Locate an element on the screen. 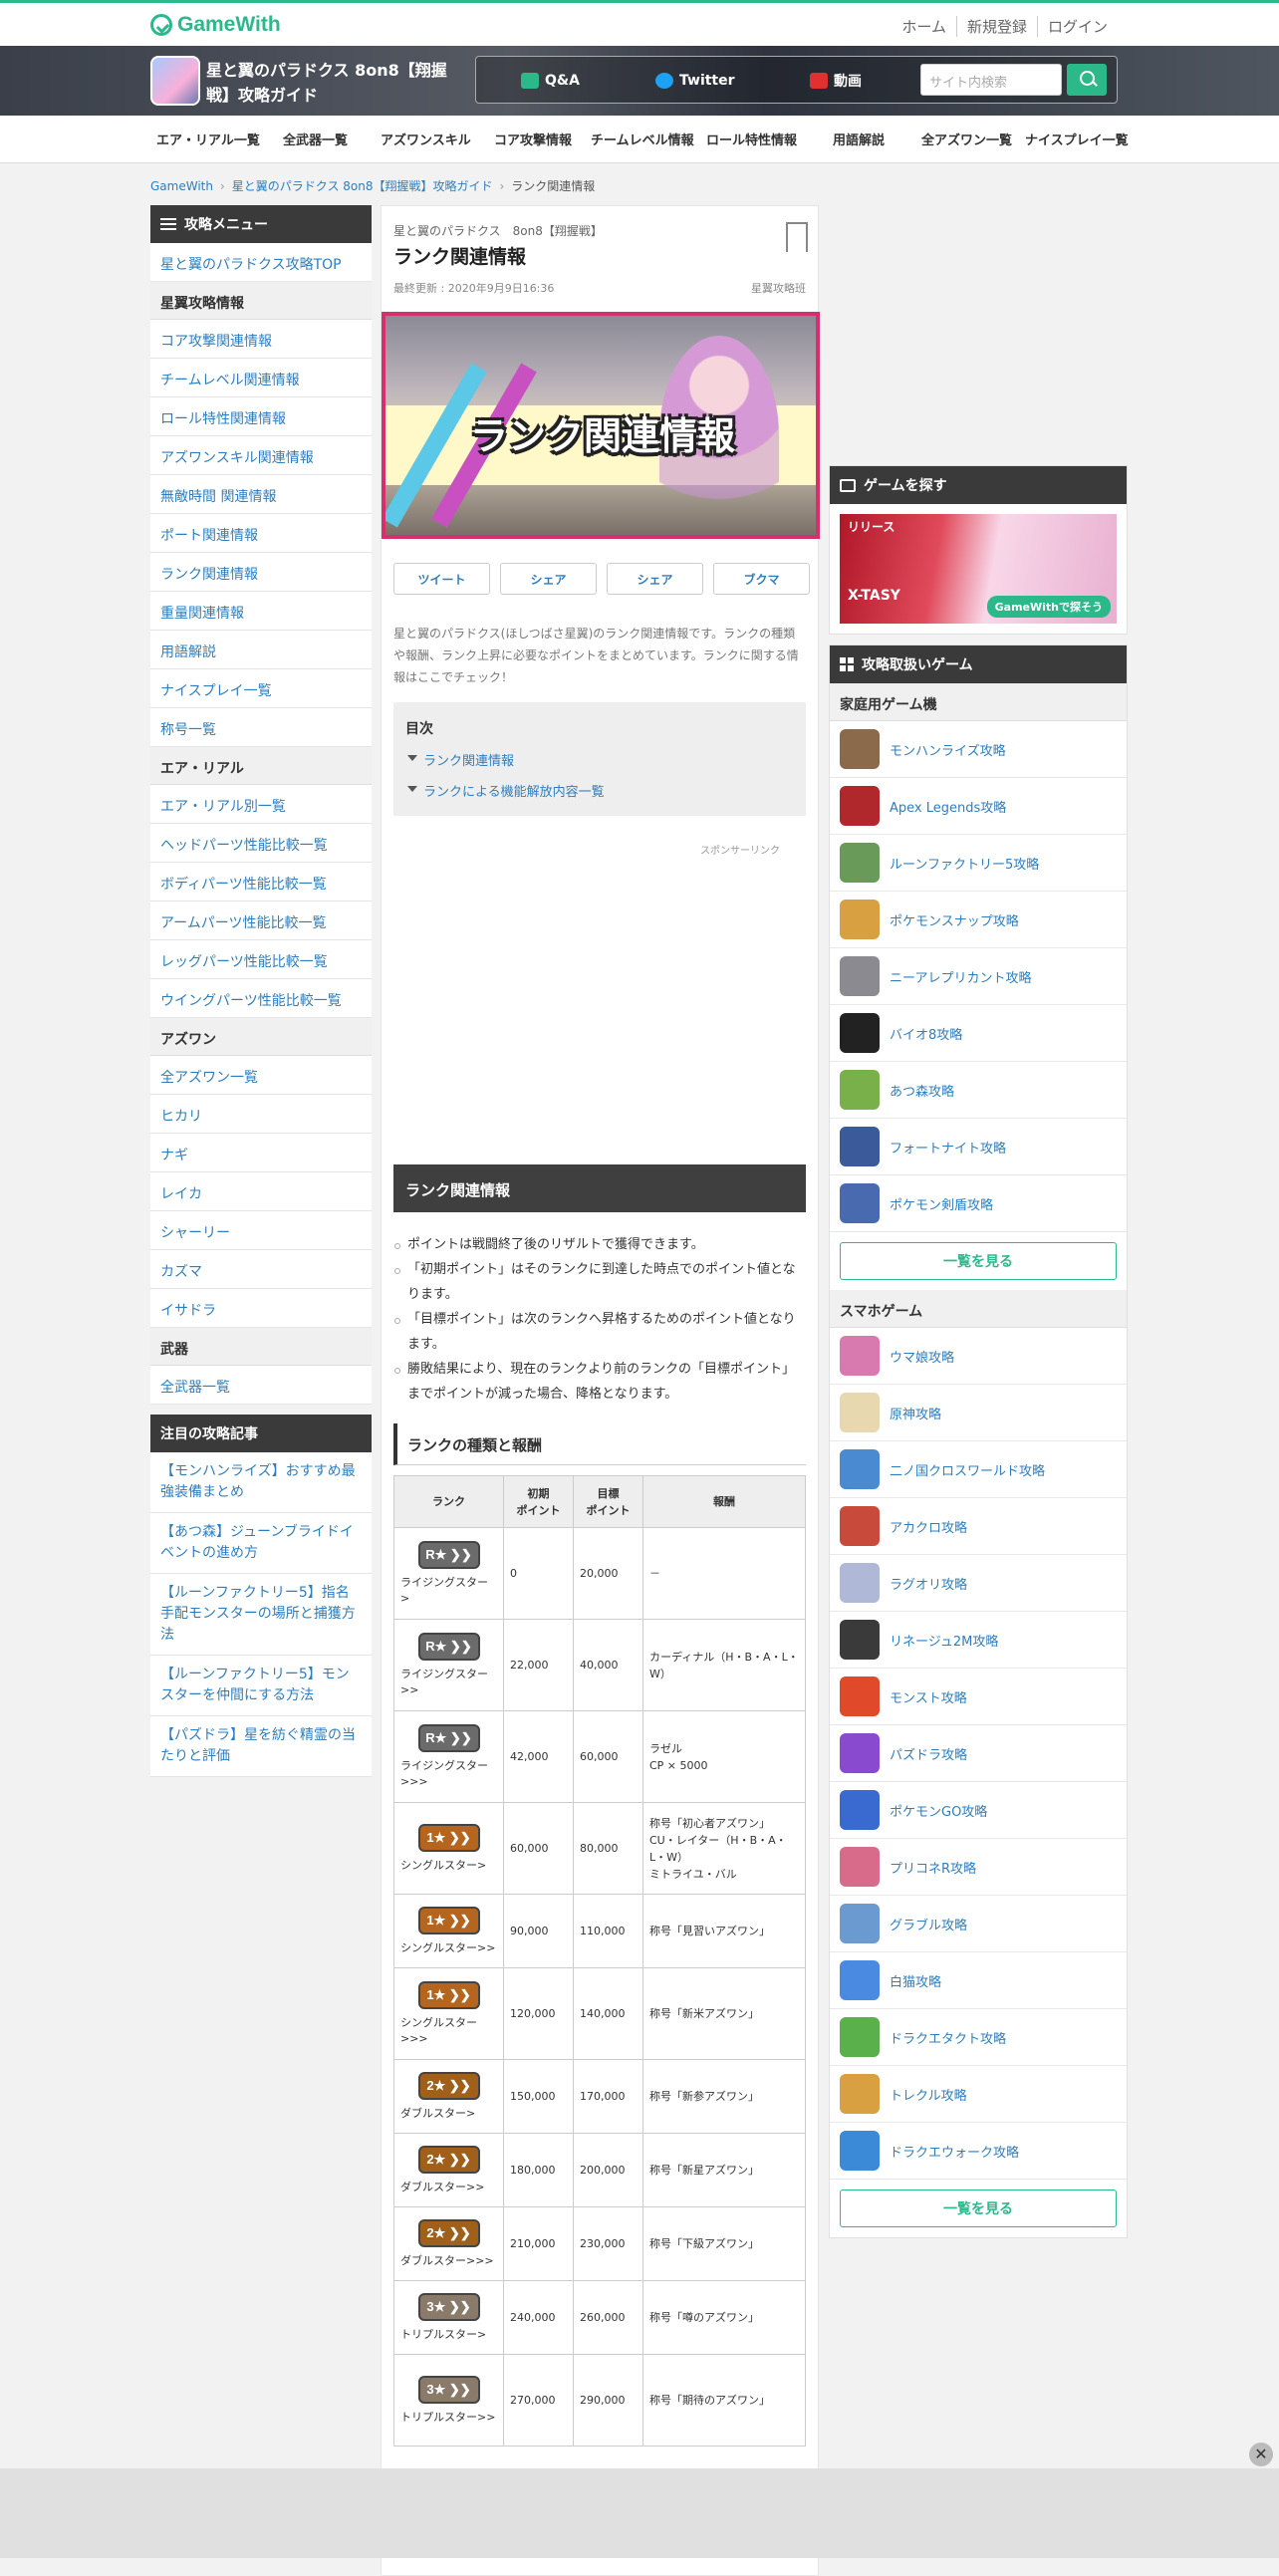 The image size is (1279, 2576). console-more-button: 一覧を見る is located at coordinates (979, 1261).